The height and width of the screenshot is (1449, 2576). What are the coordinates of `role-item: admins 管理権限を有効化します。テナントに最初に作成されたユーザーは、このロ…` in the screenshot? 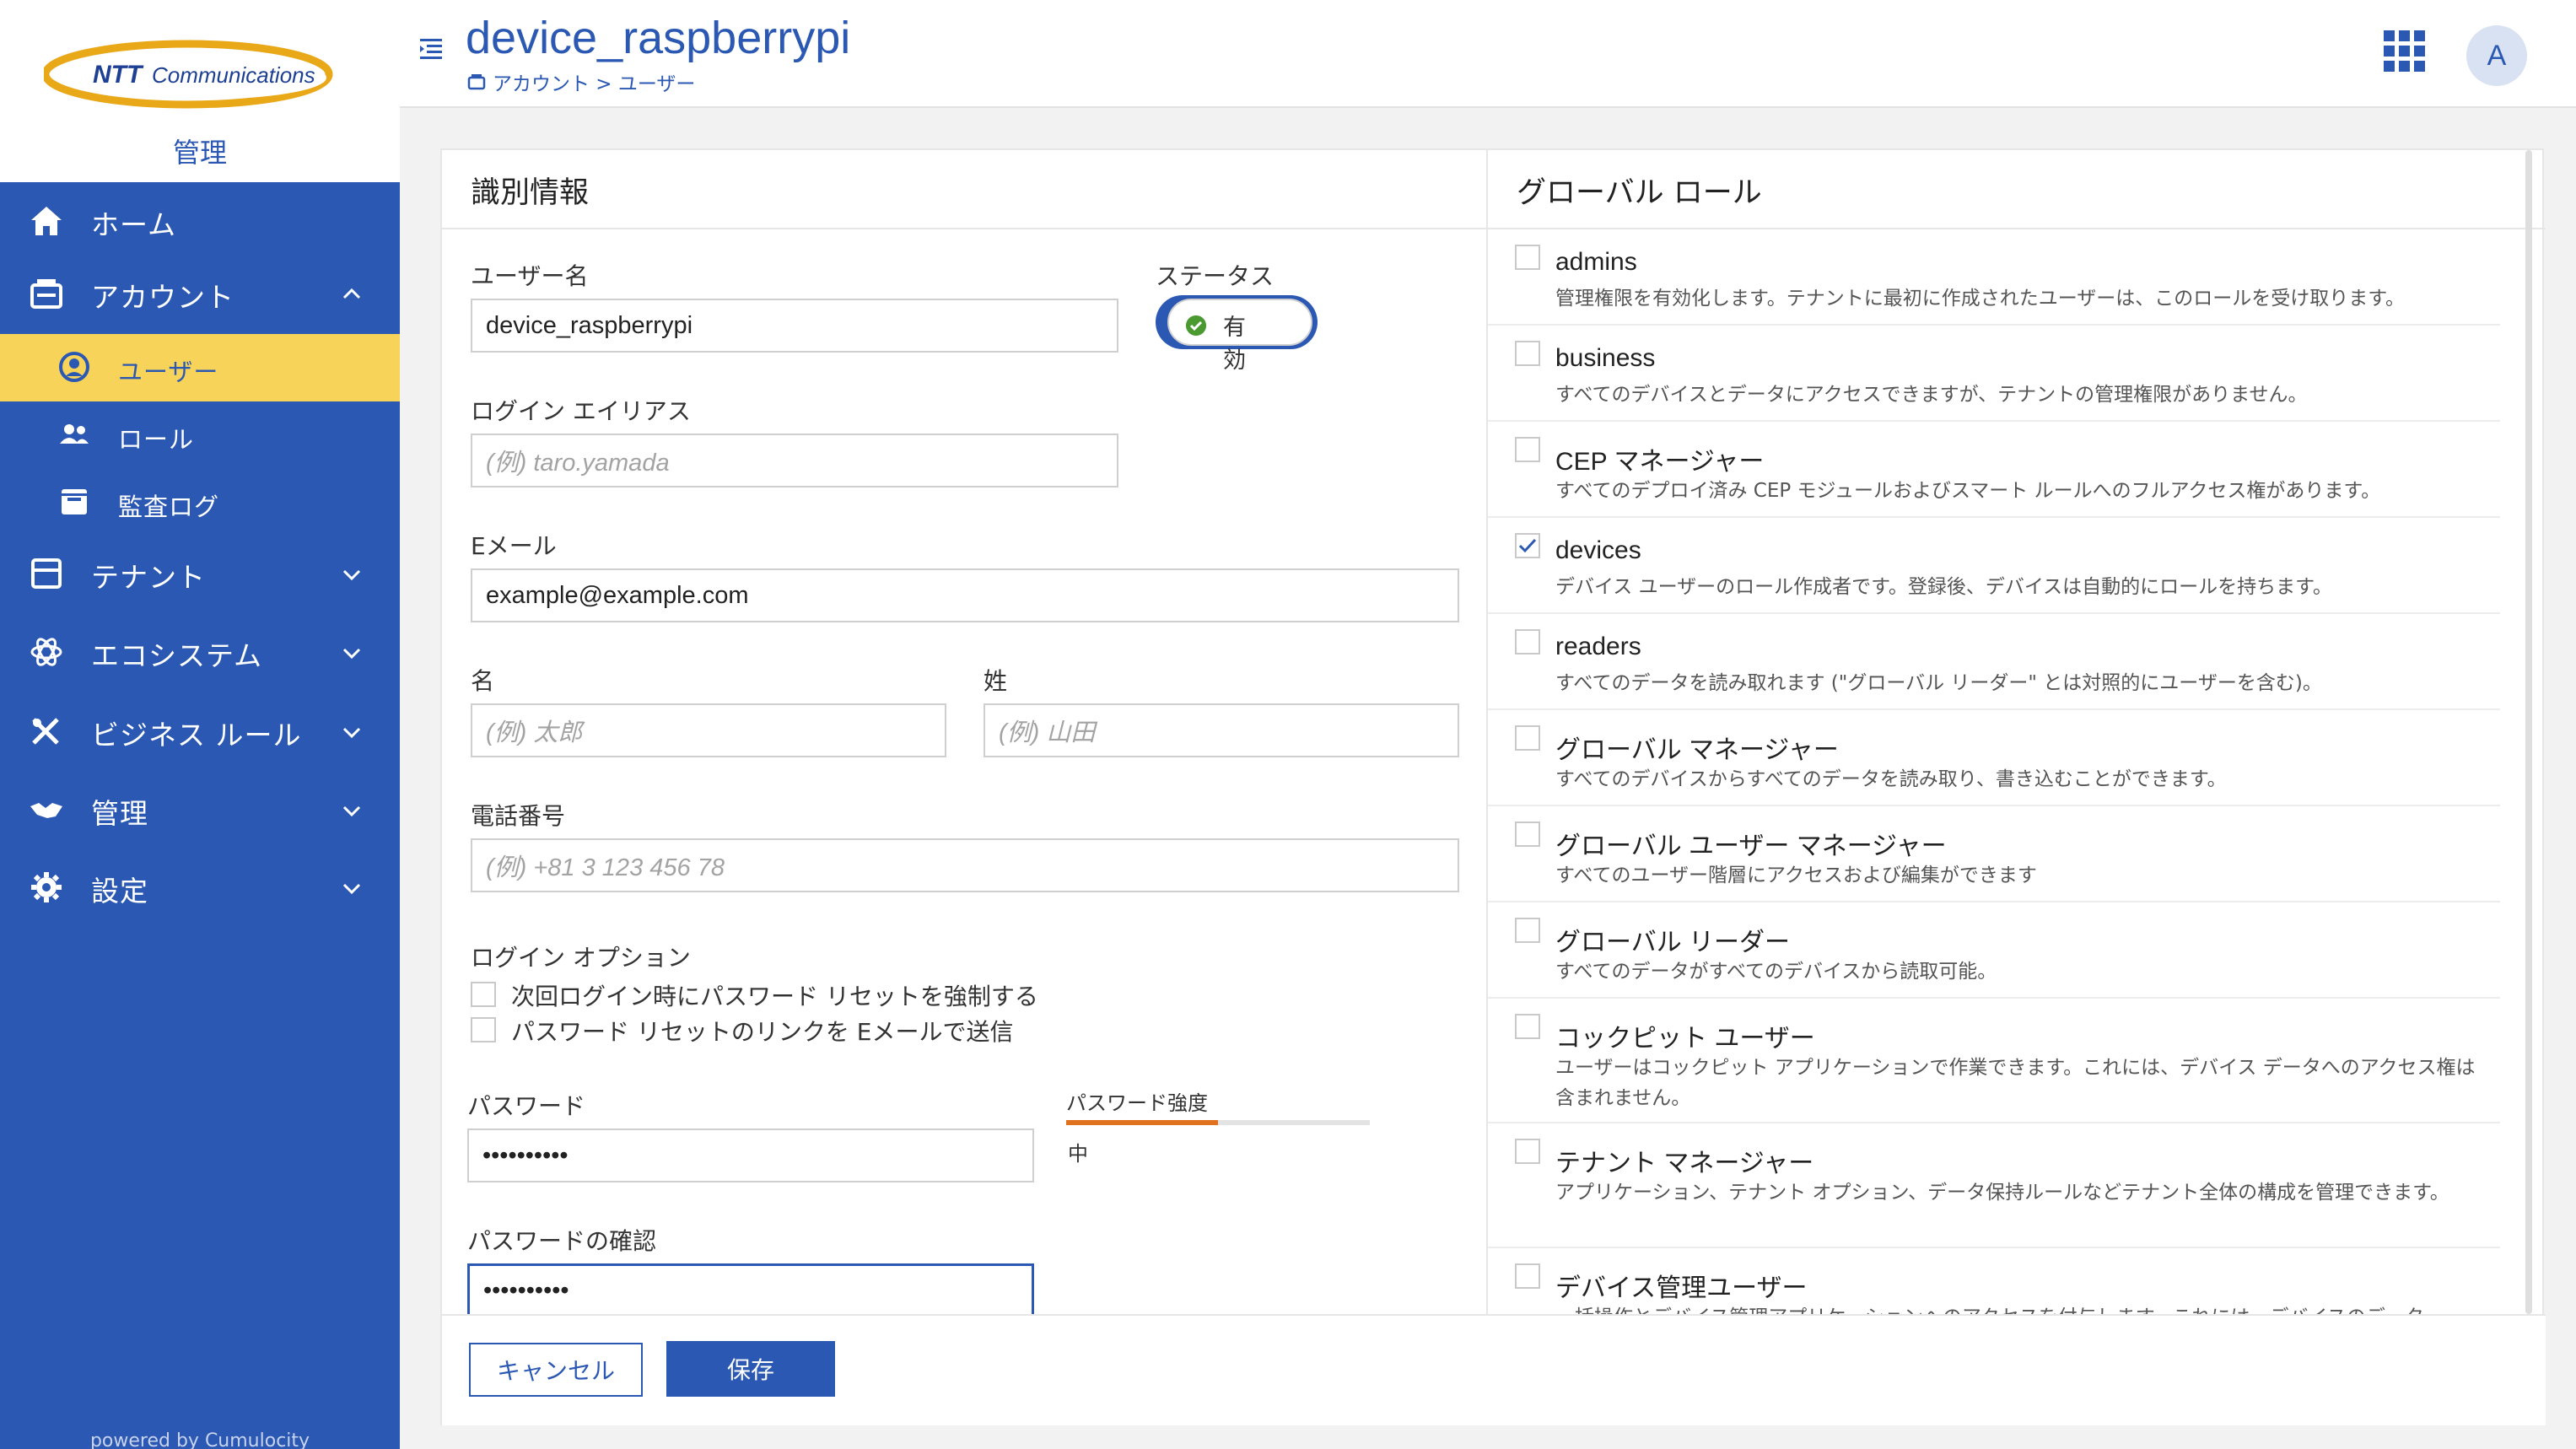 It's located at (1994, 277).